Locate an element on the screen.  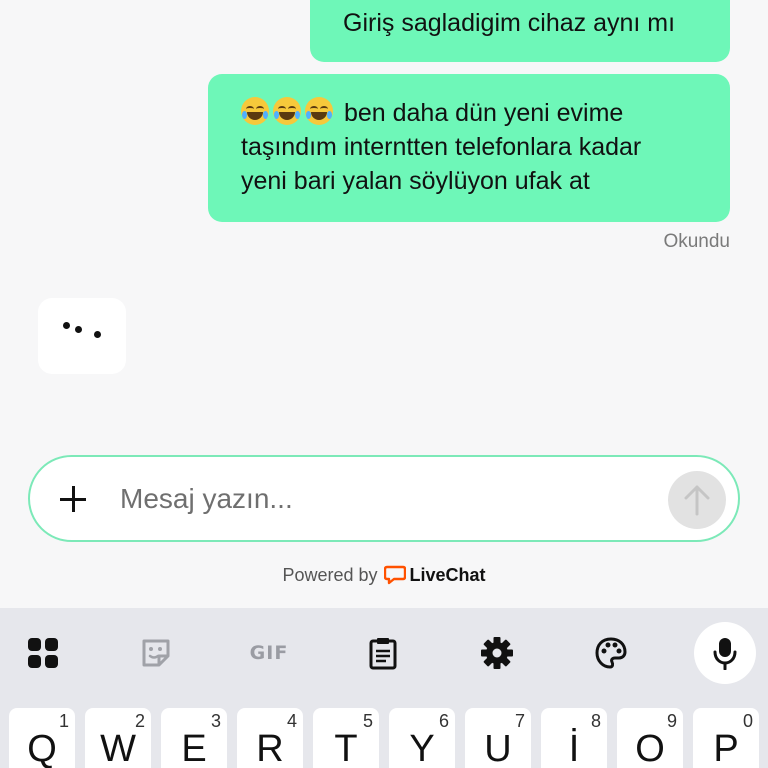
typing-indicator is located at coordinates (82, 336).